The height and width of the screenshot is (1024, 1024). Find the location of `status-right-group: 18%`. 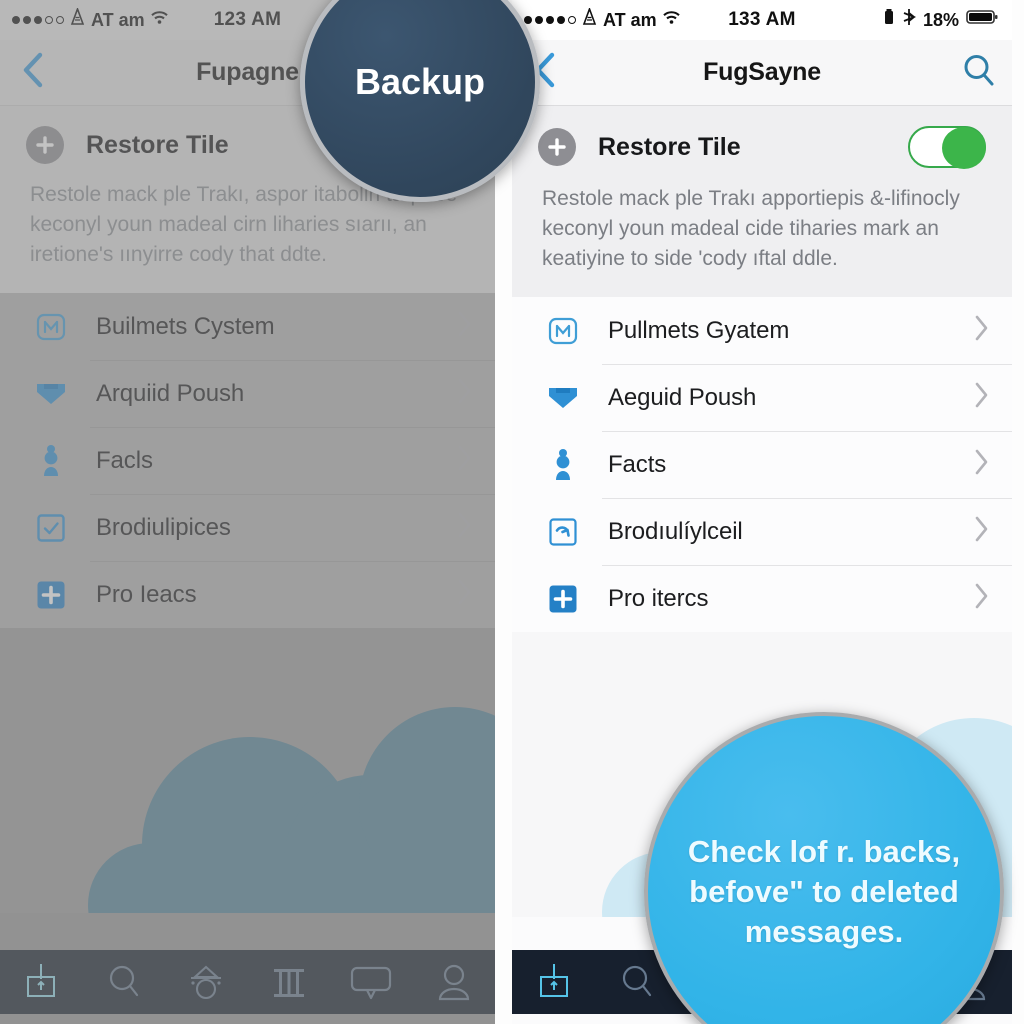

status-right-group: 18% is located at coordinates (917, 20).